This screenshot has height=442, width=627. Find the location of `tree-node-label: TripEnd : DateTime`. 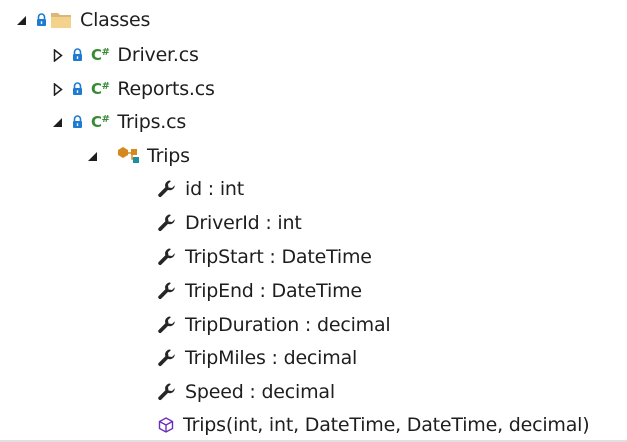

tree-node-label: TripEnd : DateTime is located at coordinates (273, 290).